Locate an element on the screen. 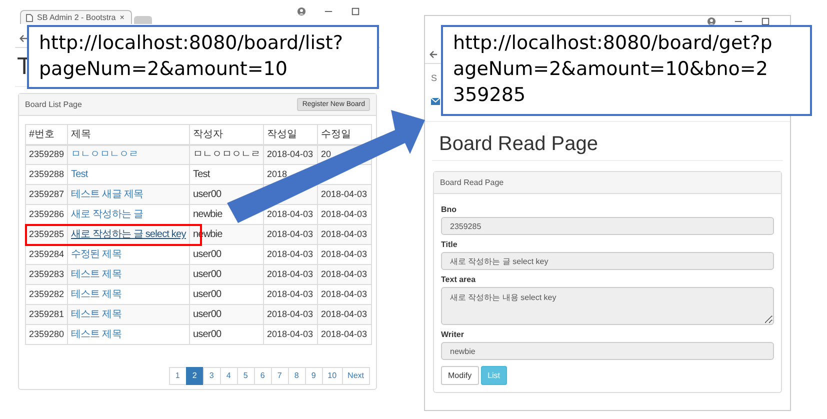 The height and width of the screenshot is (419, 827). post-link: Test is located at coordinates (79, 174).